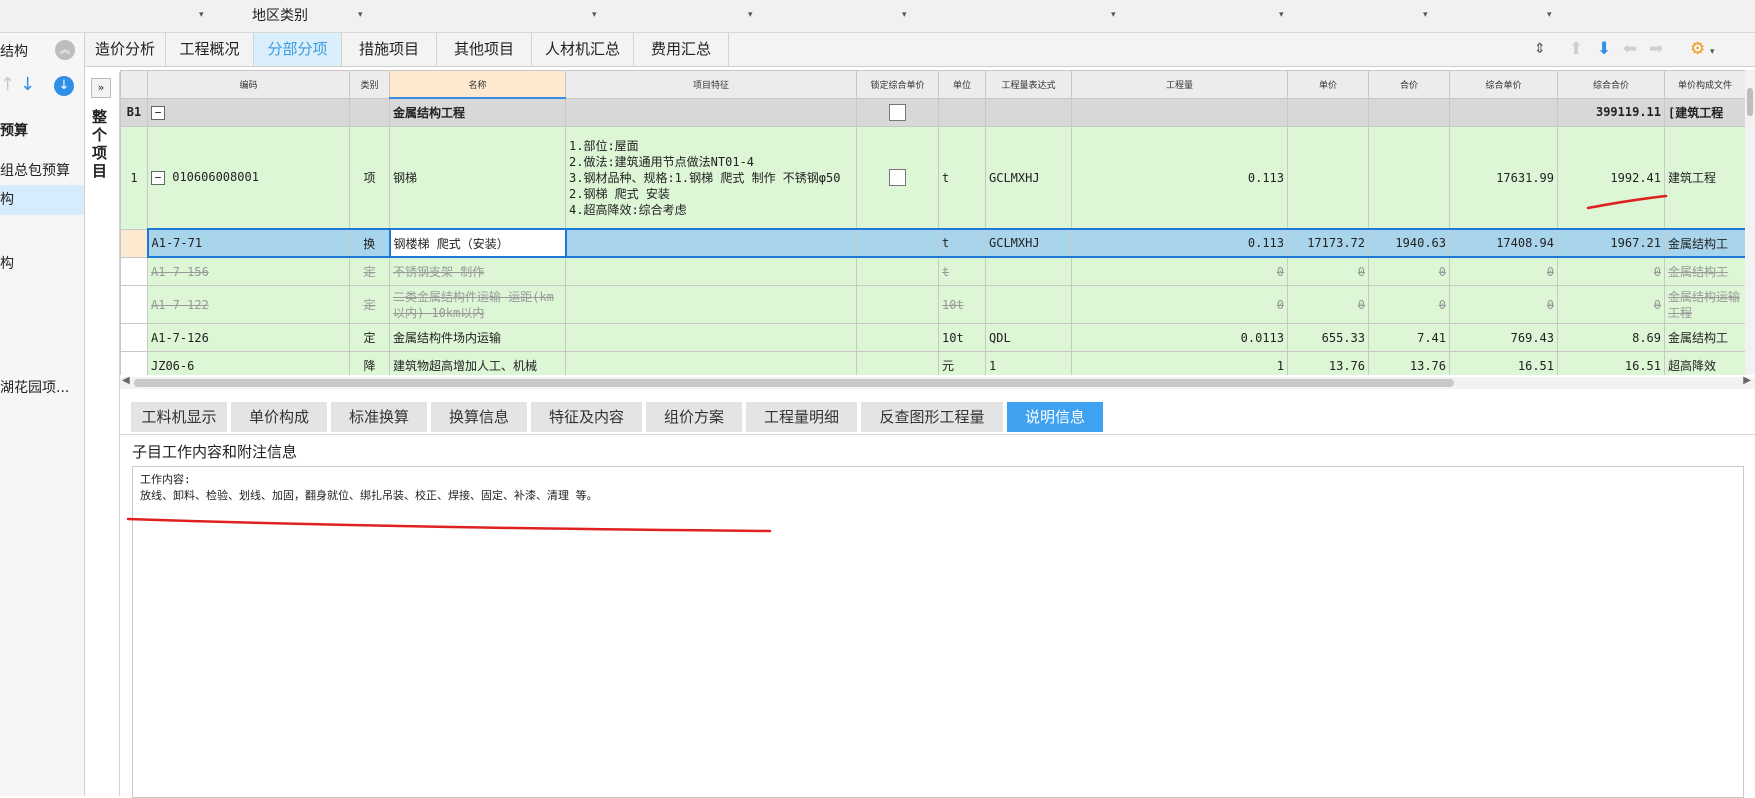 The height and width of the screenshot is (798, 1755). Describe the element at coordinates (1028, 337) in the screenshot. I see `expr-cell: QDL` at that location.